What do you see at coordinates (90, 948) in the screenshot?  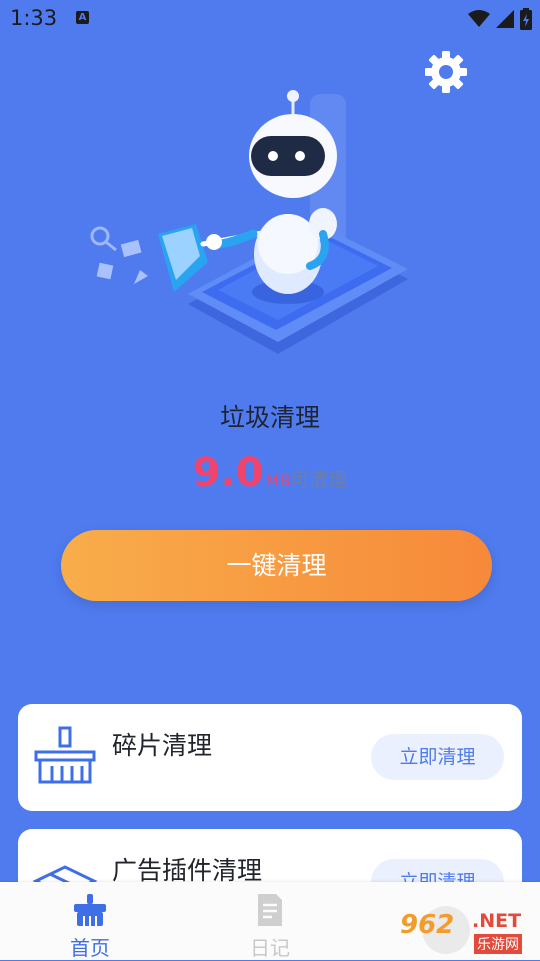 I see `tab-home-label: 首页` at bounding box center [90, 948].